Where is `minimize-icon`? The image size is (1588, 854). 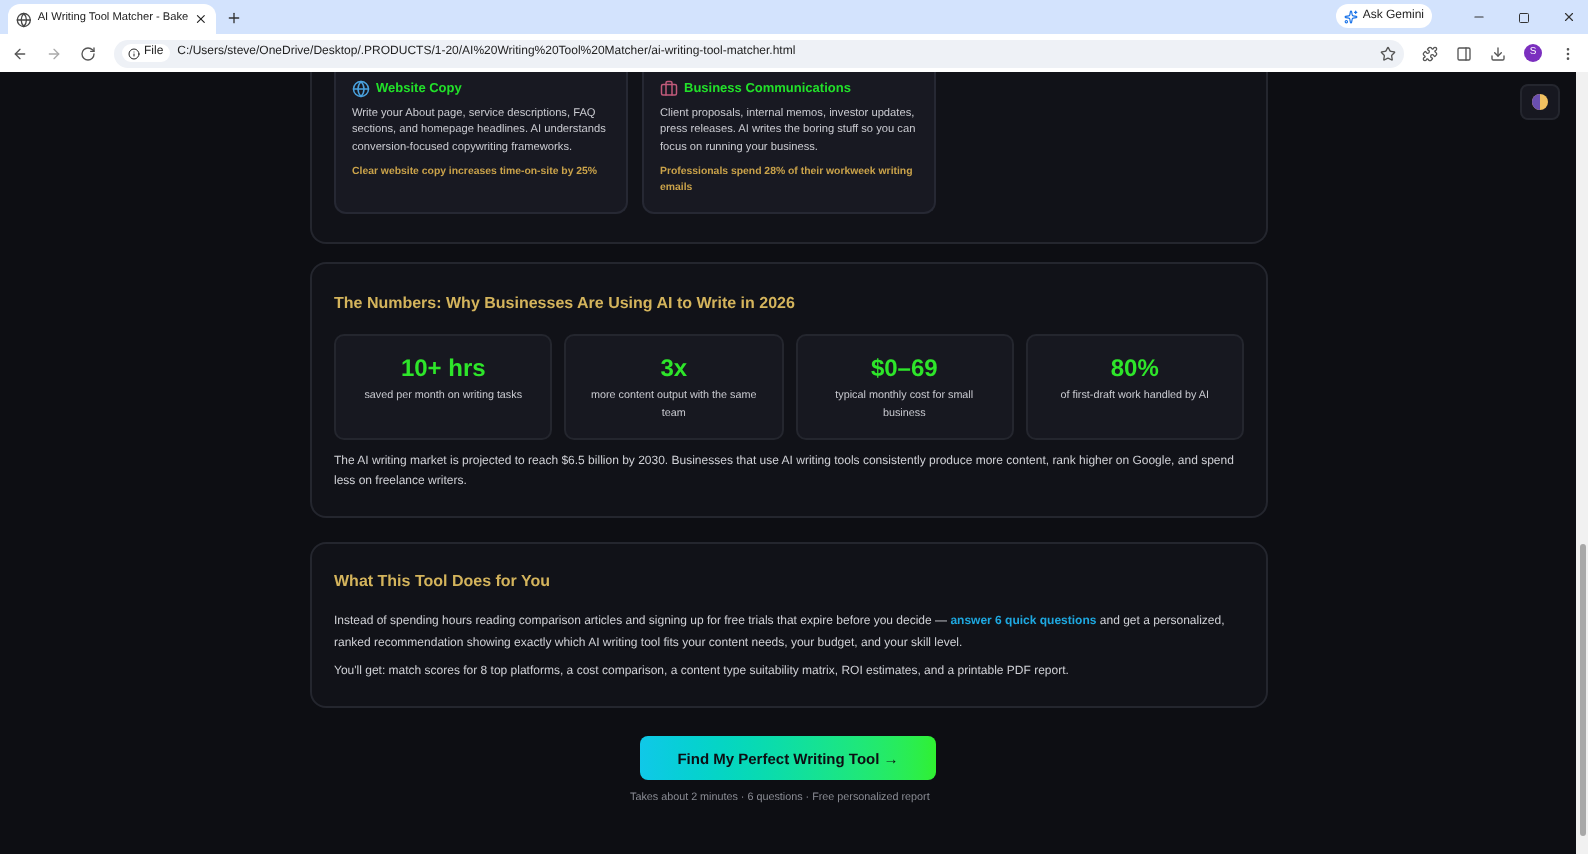 minimize-icon is located at coordinates (1479, 17).